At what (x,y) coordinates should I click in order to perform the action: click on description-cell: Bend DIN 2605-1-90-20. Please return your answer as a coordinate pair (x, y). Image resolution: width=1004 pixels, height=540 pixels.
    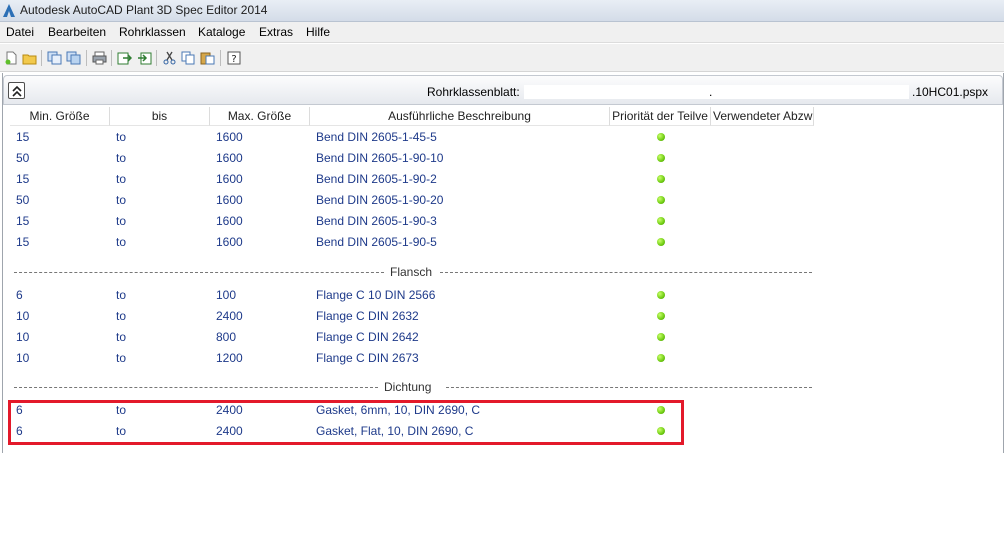
    Looking at the image, I should click on (380, 200).